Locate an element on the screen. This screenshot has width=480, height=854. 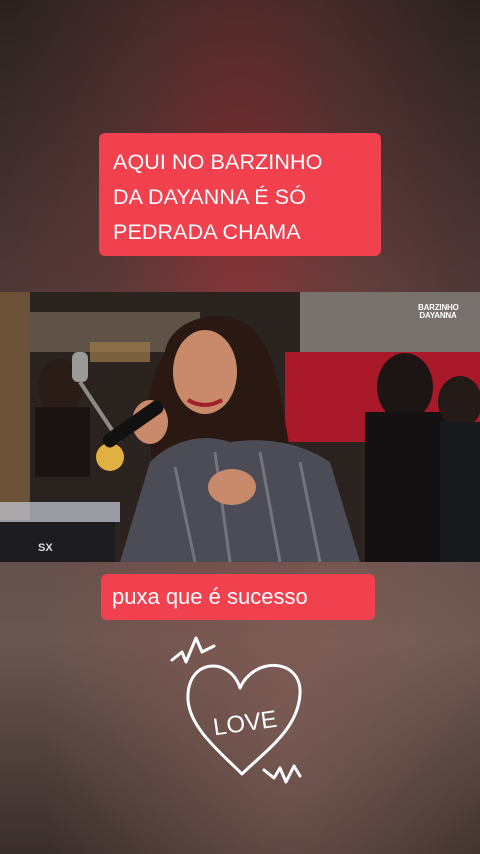
channel-watermark: BARZINHO DAYANNA is located at coordinates (438, 312).